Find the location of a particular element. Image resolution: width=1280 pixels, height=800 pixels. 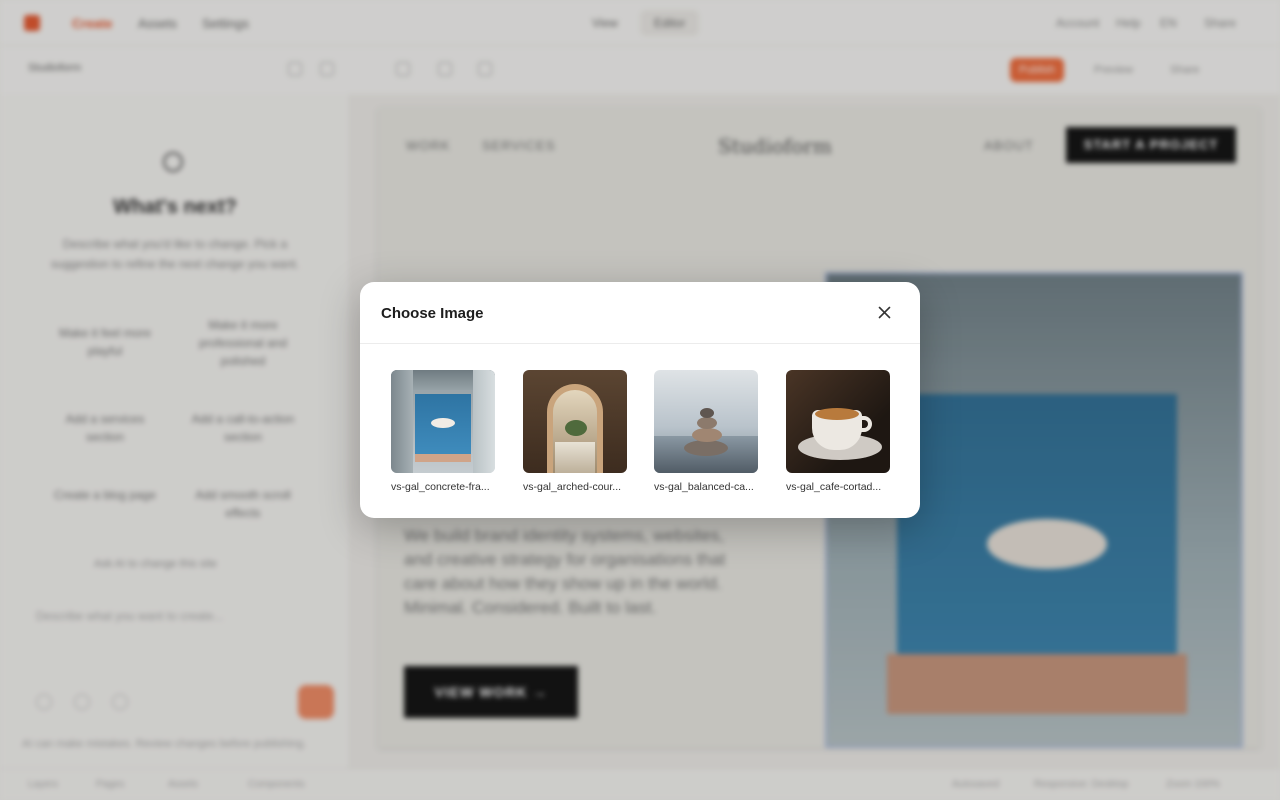

close-button is located at coordinates (885, 313).